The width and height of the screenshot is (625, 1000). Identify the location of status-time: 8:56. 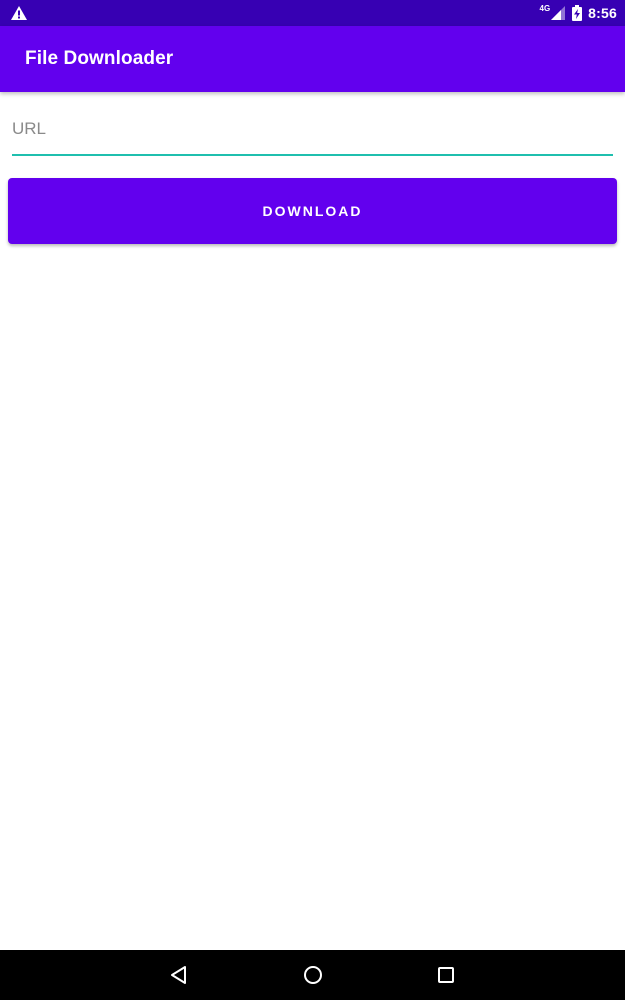
(602, 13).